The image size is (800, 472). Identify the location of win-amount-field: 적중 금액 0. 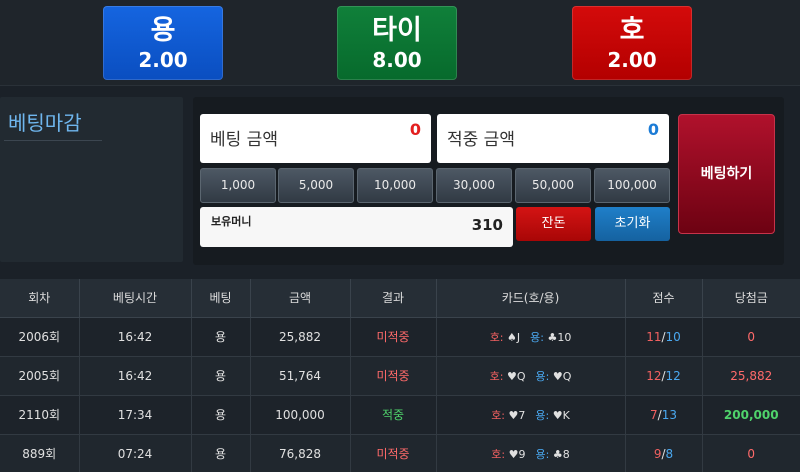
(553, 138).